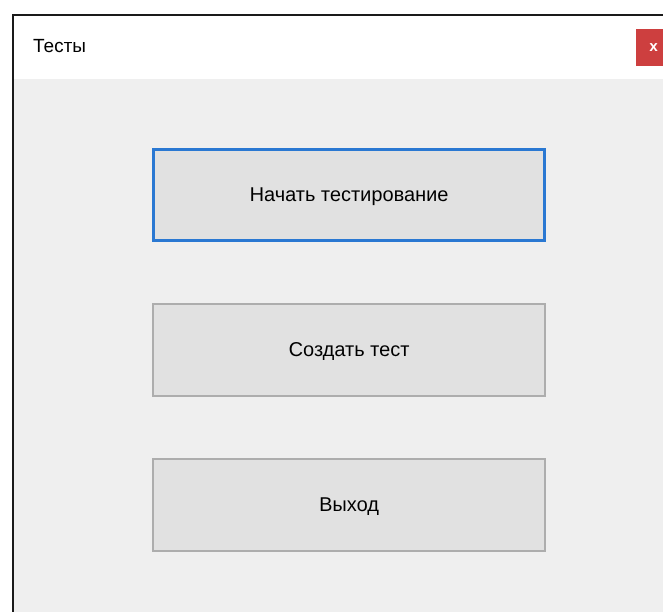 The height and width of the screenshot is (612, 663). I want to click on window-title: Тесты, so click(59, 47).